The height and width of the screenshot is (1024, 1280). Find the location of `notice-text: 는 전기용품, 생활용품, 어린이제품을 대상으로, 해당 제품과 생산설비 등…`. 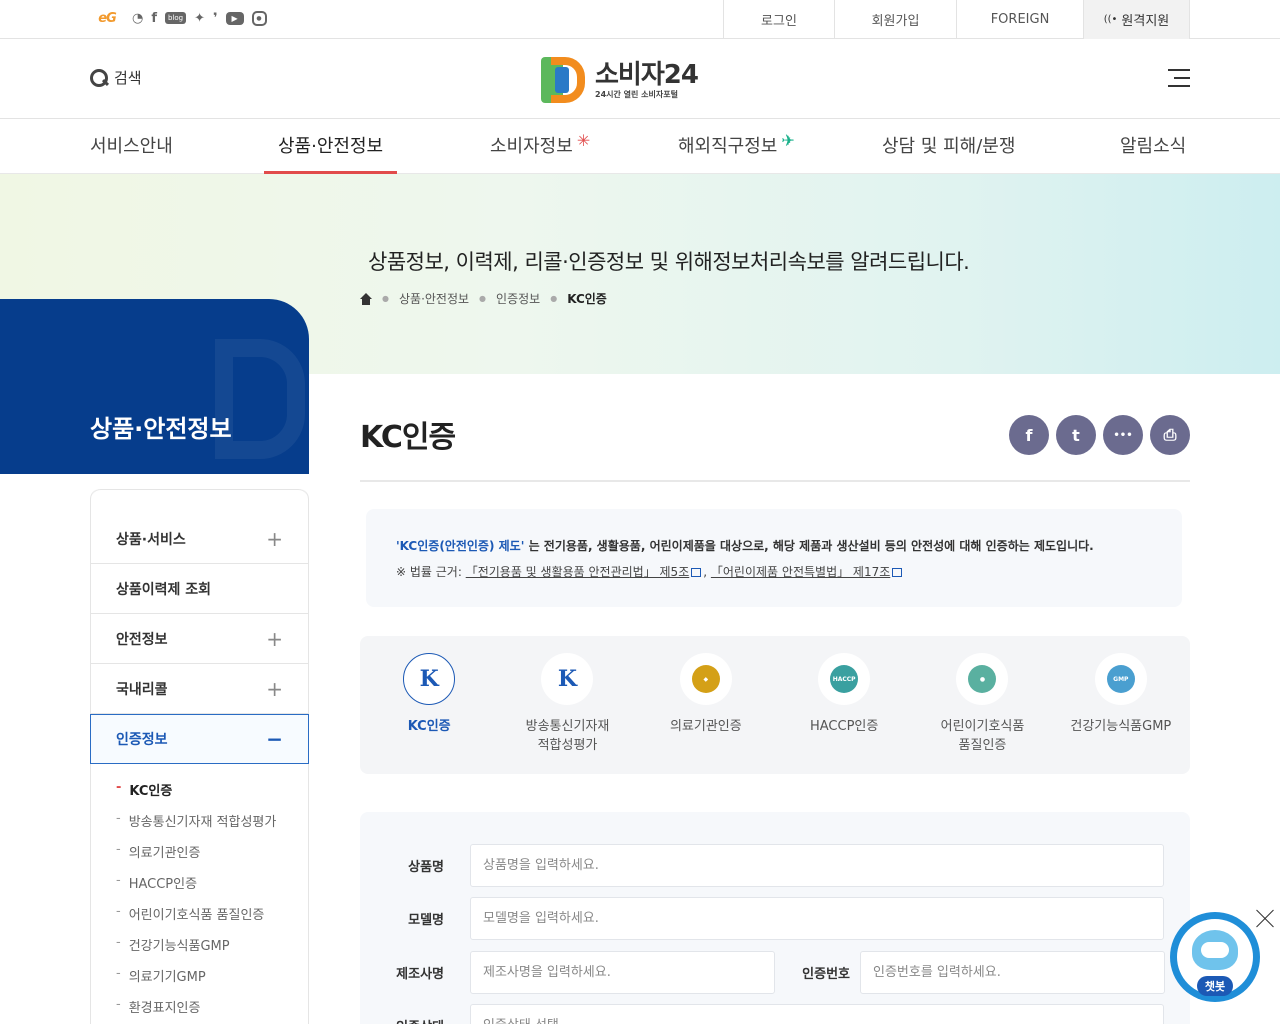

notice-text: 는 전기용품, 생활용품, 어린이제품을 대상으로, 해당 제품과 생산설비 등… is located at coordinates (809, 546).